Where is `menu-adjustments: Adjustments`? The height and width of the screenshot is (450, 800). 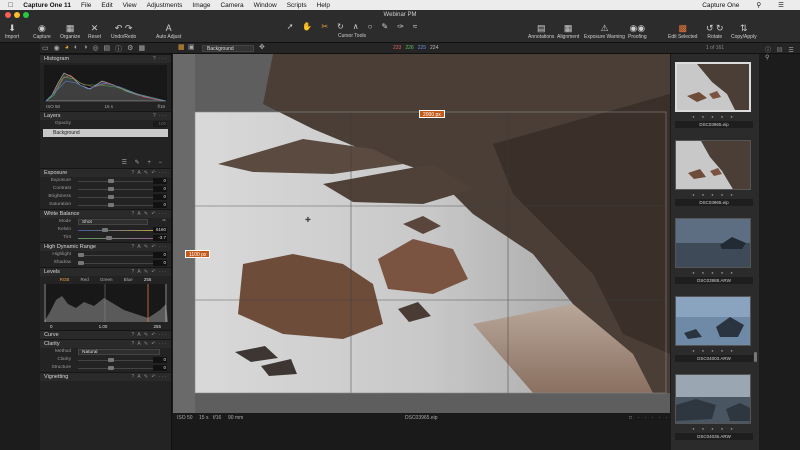 menu-adjustments: Adjustments is located at coordinates (165, 5).